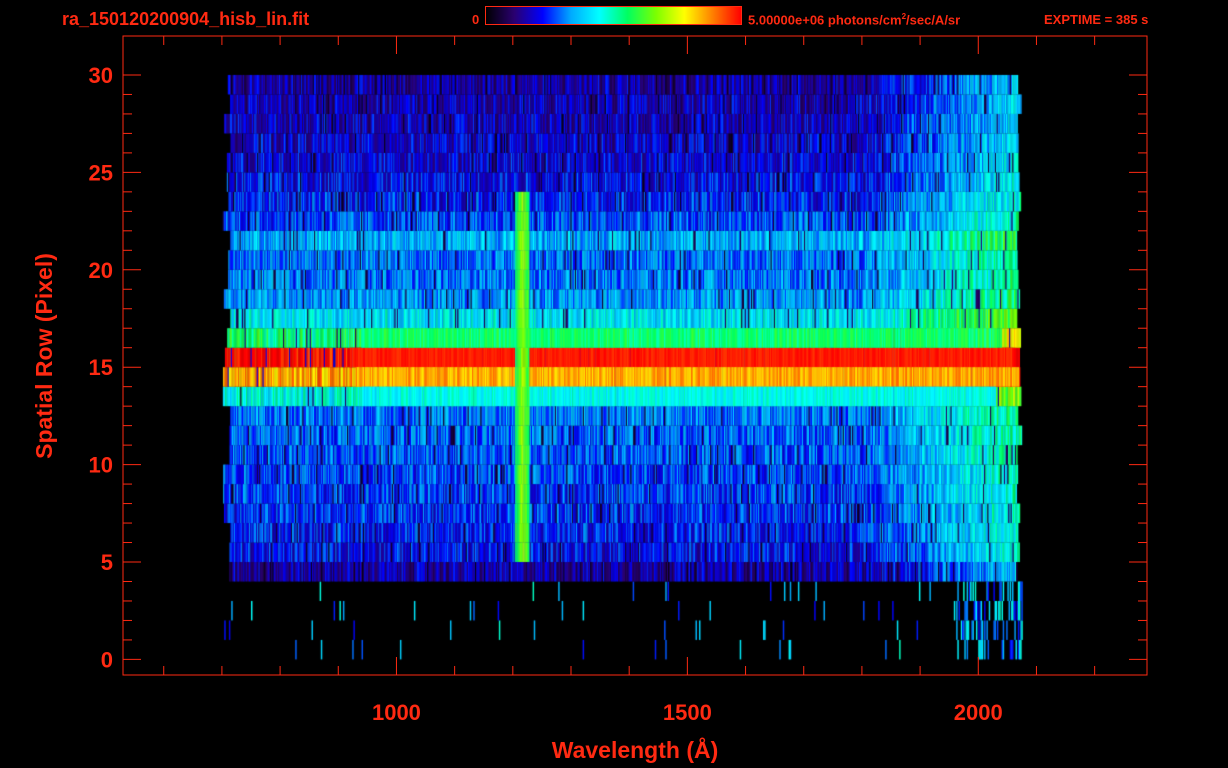  Describe the element at coordinates (396, 712) in the screenshot. I see `x-tick-label: 1000` at that location.